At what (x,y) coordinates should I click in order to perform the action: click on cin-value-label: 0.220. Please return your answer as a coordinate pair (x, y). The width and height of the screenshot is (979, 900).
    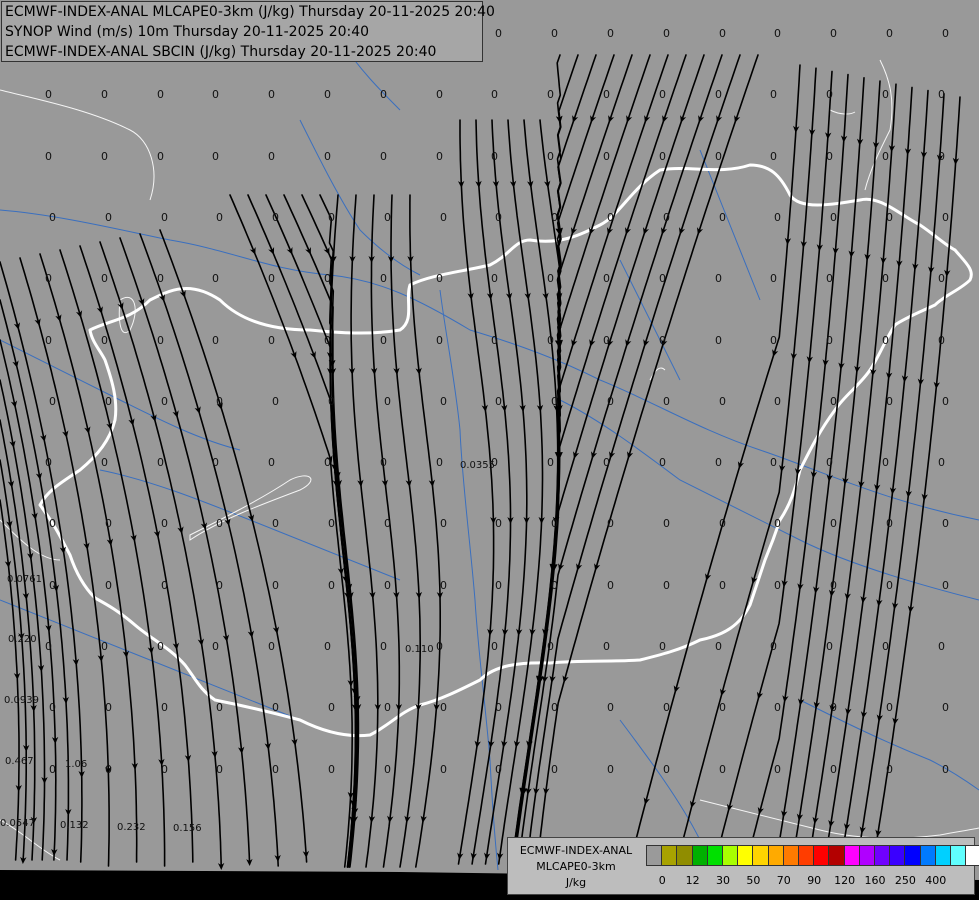
    Looking at the image, I should click on (22, 639).